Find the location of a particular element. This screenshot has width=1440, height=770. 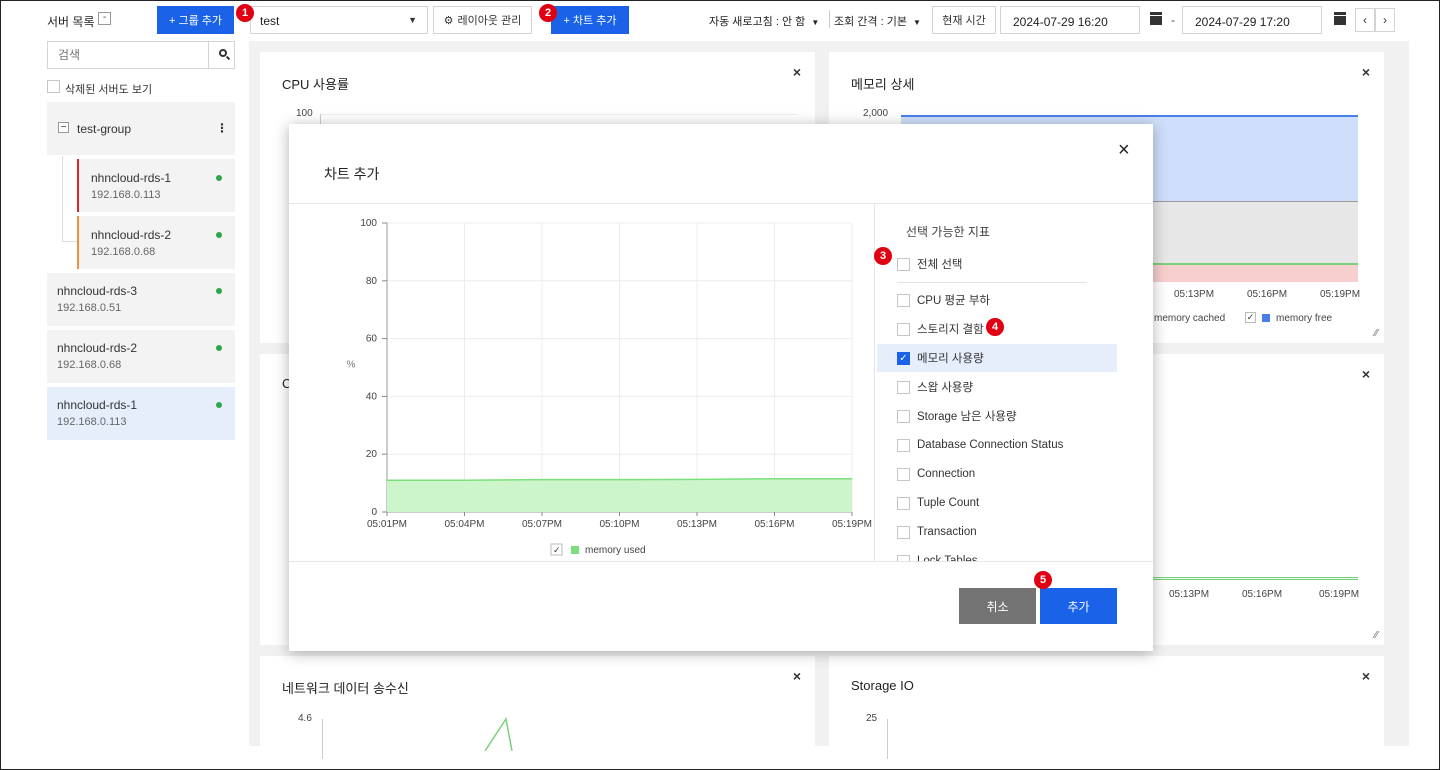

show-deleted-checkbox is located at coordinates (53, 86).